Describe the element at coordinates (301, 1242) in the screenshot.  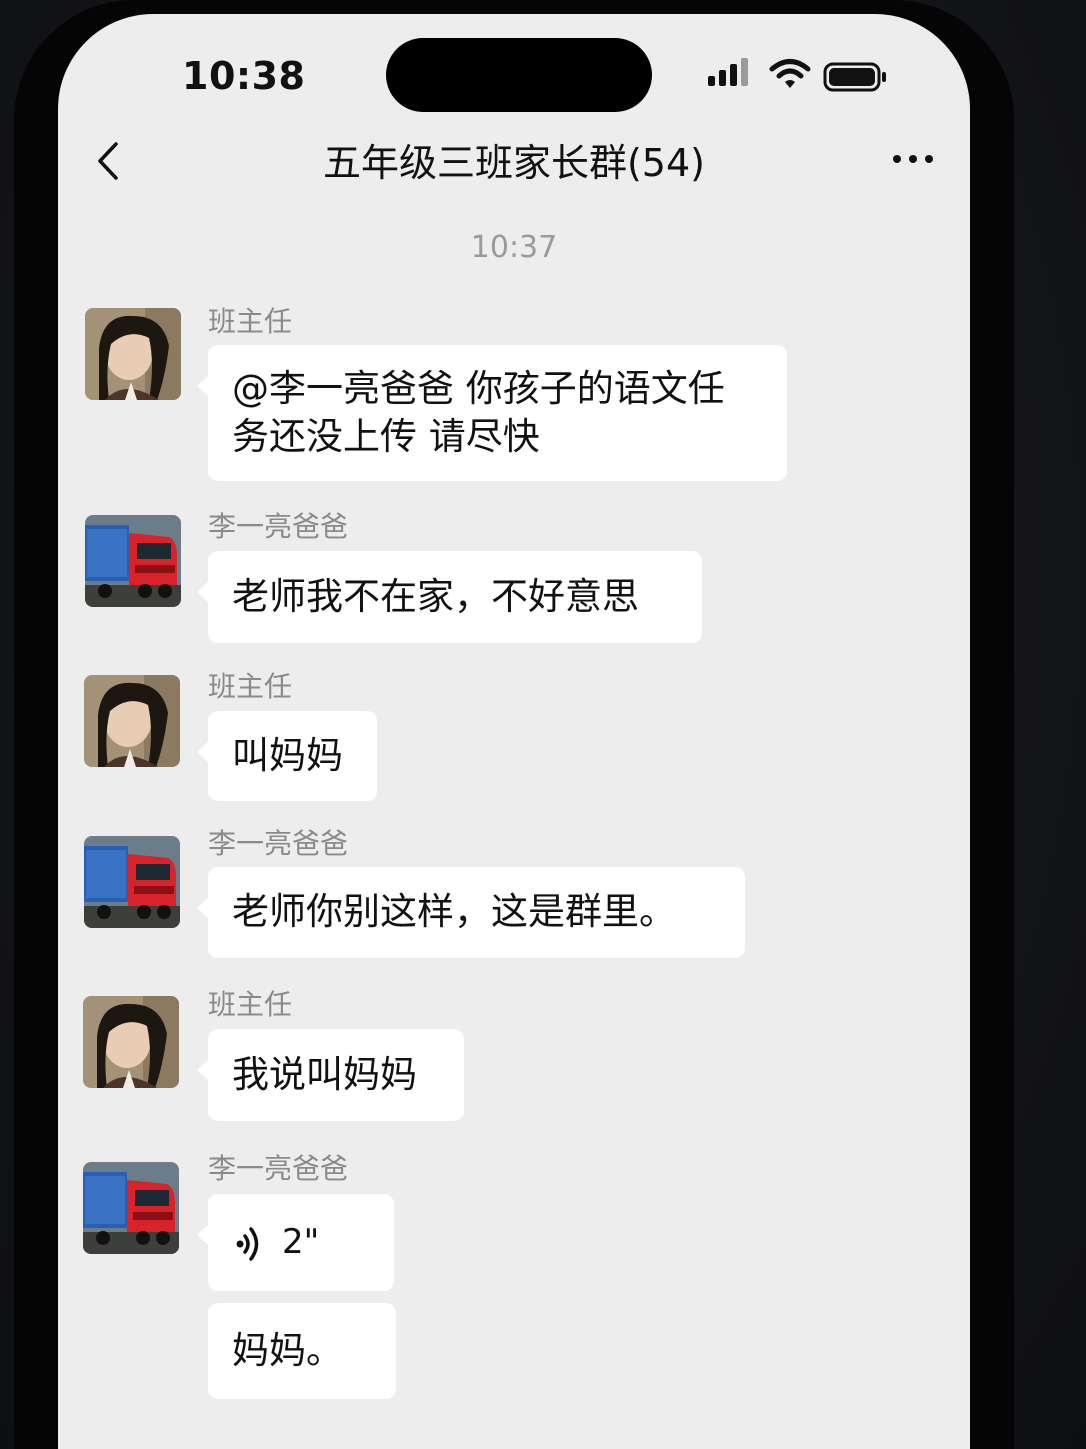
I see `voice-duration: 2"` at that location.